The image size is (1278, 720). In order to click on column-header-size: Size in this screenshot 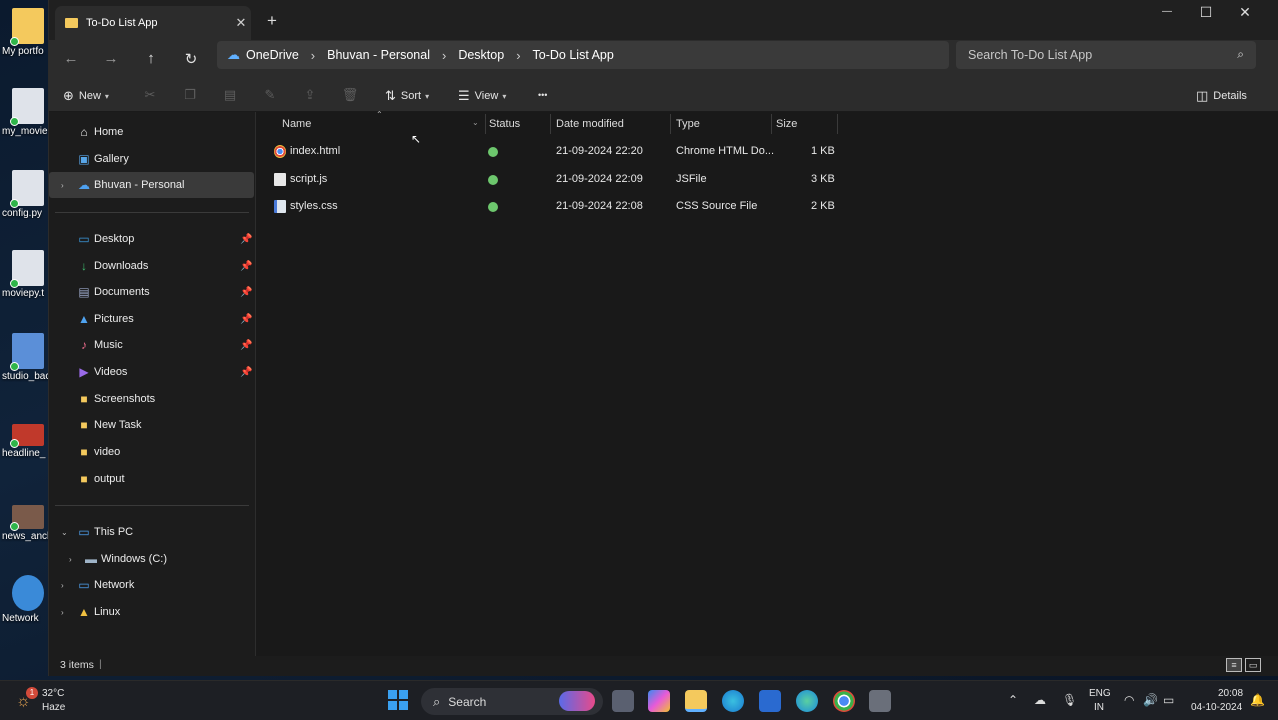, I will do `click(786, 124)`.